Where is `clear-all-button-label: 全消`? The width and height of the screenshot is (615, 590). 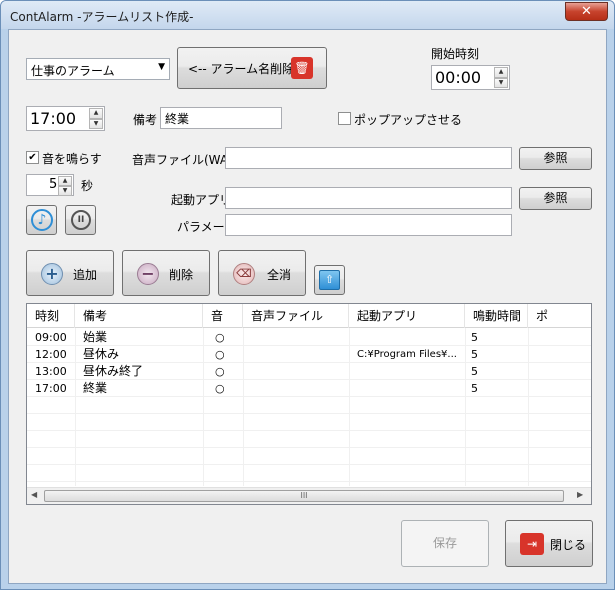
clear-all-button-label: 全消 is located at coordinates (279, 275).